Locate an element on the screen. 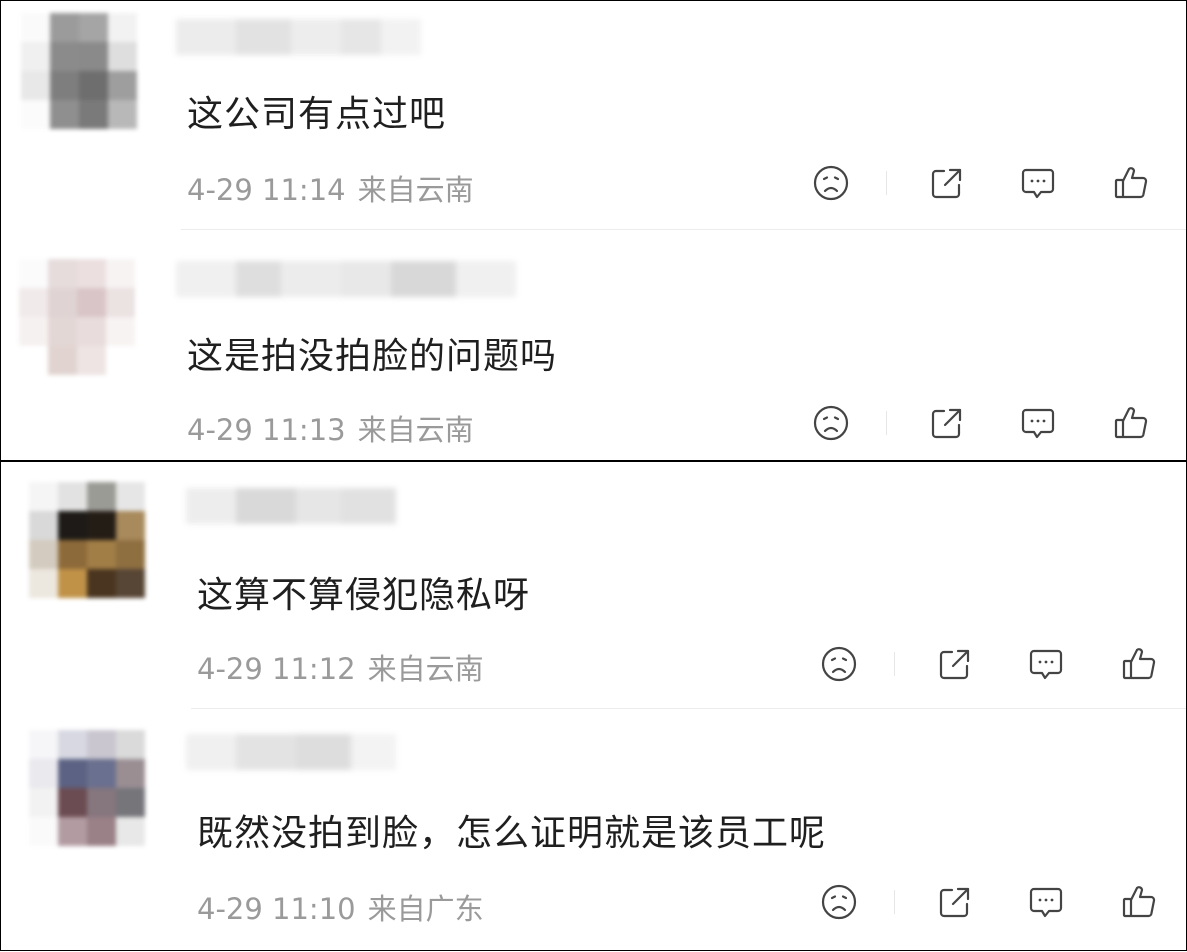 The image size is (1187, 952). comment-location: 来自广东 is located at coordinates (425, 909).